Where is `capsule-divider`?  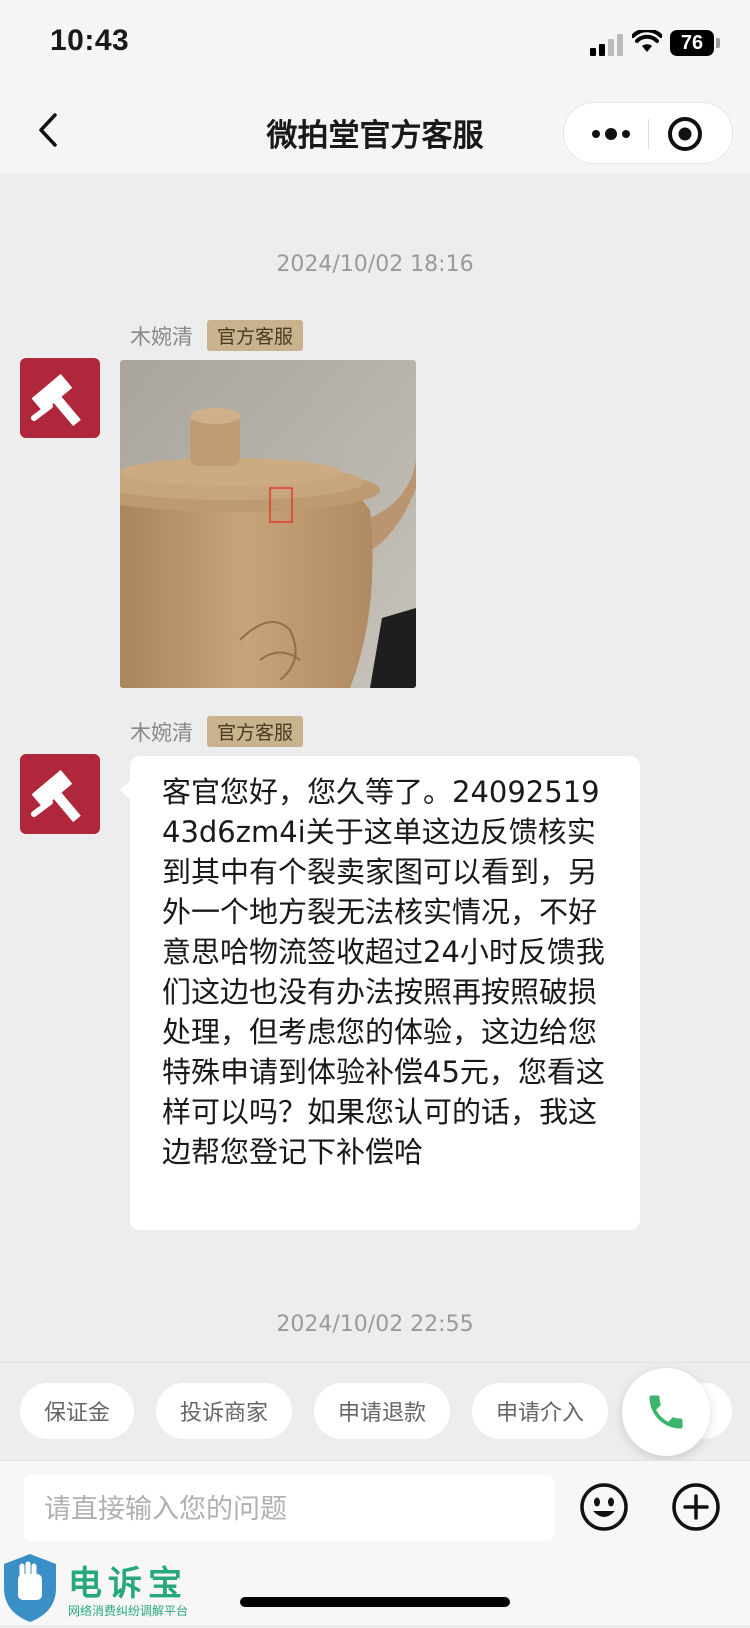 capsule-divider is located at coordinates (648, 134).